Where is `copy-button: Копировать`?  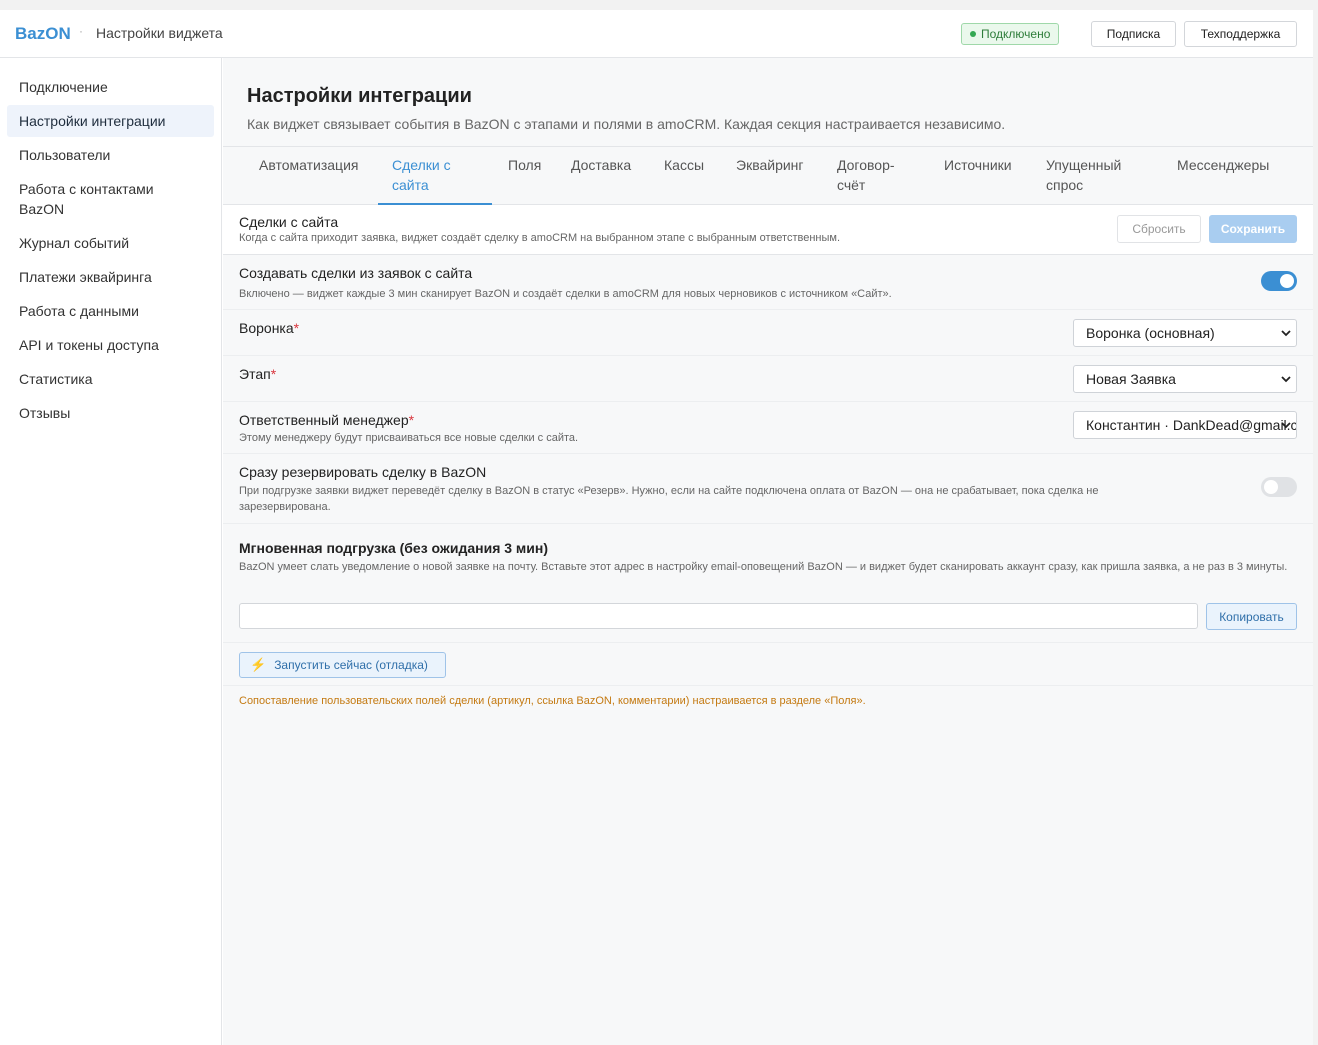 copy-button: Копировать is located at coordinates (1251, 616).